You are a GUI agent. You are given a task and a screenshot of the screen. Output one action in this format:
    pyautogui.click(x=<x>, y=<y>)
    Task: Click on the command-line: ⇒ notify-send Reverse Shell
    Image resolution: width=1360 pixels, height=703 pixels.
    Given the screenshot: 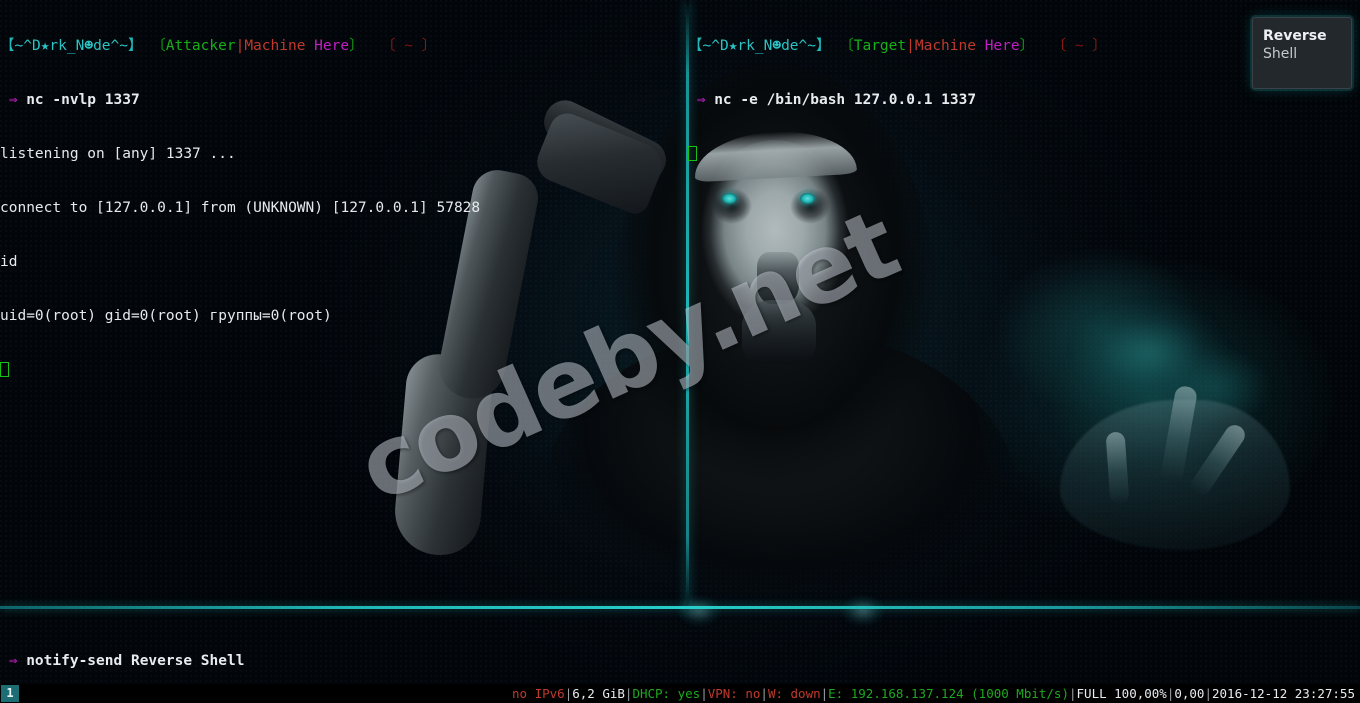 What is the action you would take?
    pyautogui.click(x=209, y=661)
    